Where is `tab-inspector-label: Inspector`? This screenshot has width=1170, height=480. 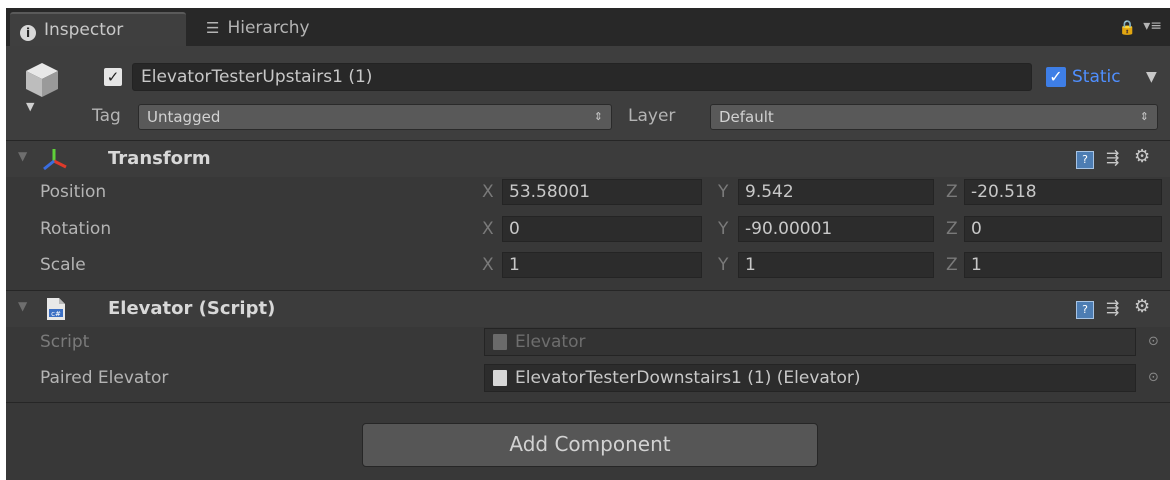 tab-inspector-label: Inspector is located at coordinates (84, 30).